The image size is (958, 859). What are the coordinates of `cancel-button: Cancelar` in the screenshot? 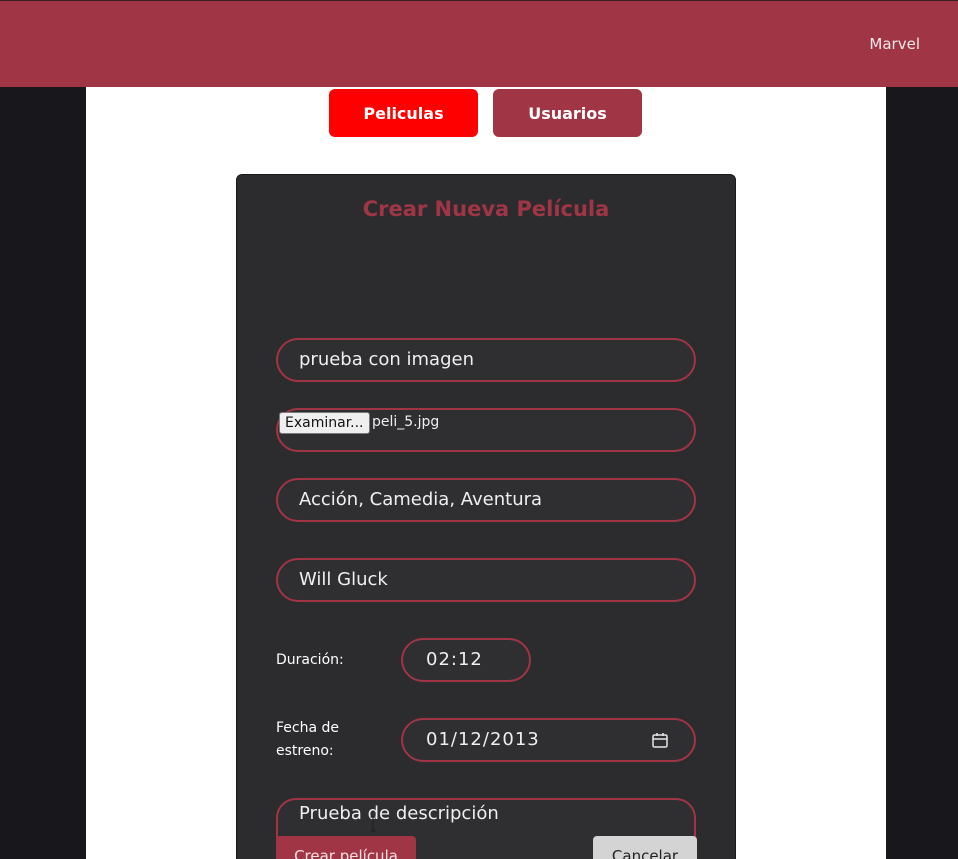 It's located at (645, 847).